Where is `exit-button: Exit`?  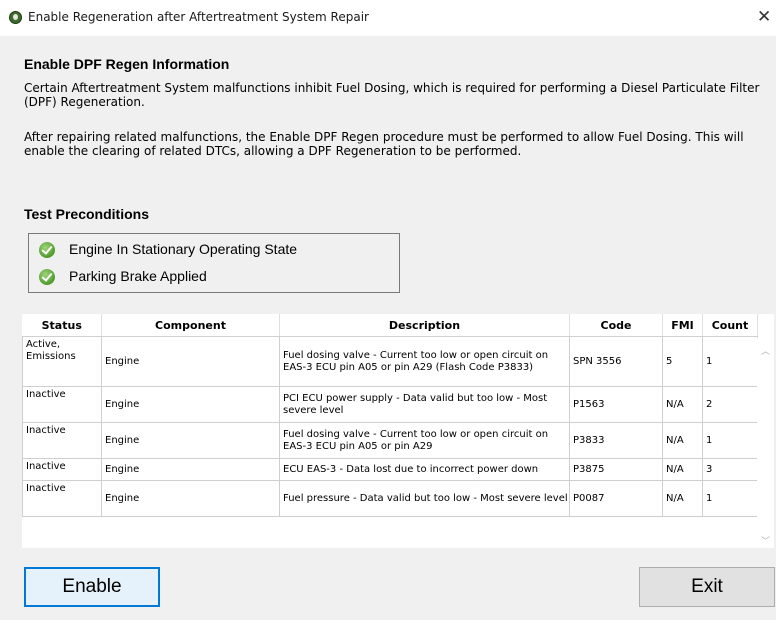 exit-button: Exit is located at coordinates (707, 587).